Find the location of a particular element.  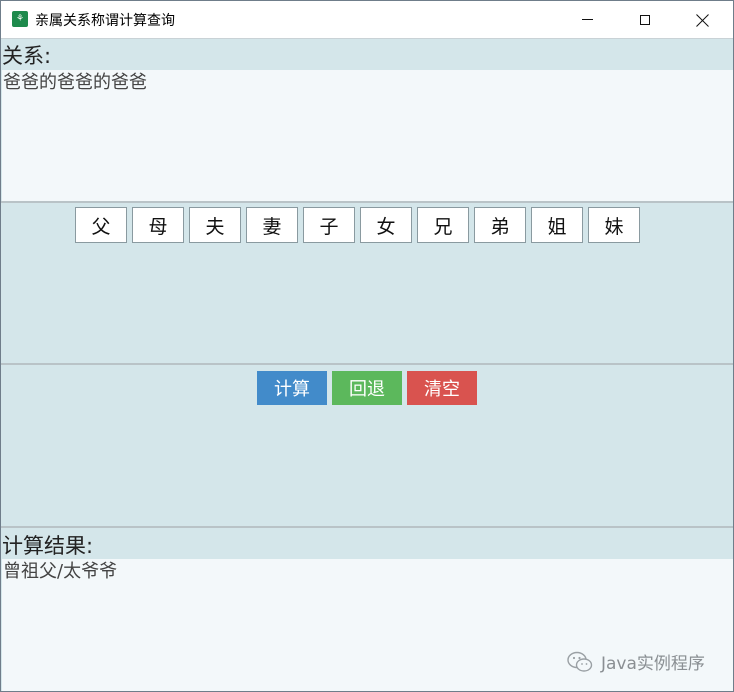

minimize-icon is located at coordinates (587, 19).